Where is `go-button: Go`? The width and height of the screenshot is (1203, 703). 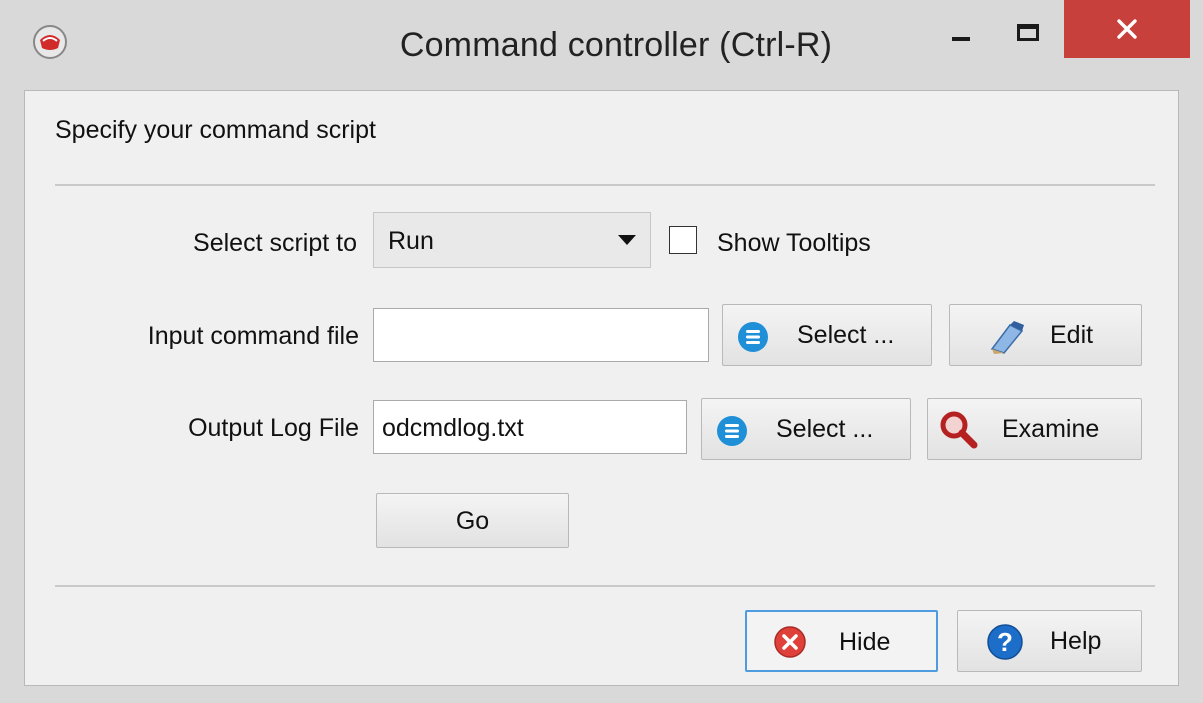 go-button: Go is located at coordinates (472, 520).